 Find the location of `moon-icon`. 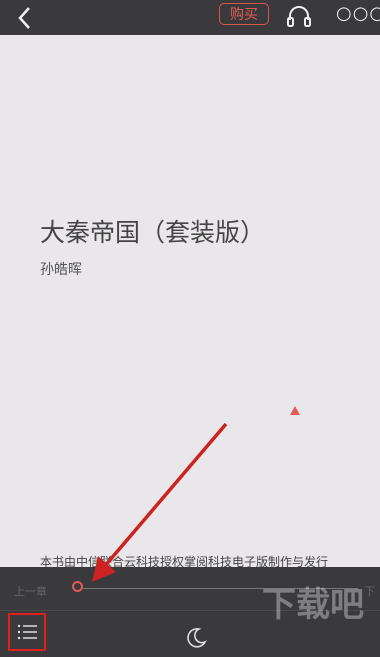

moon-icon is located at coordinates (196, 638).